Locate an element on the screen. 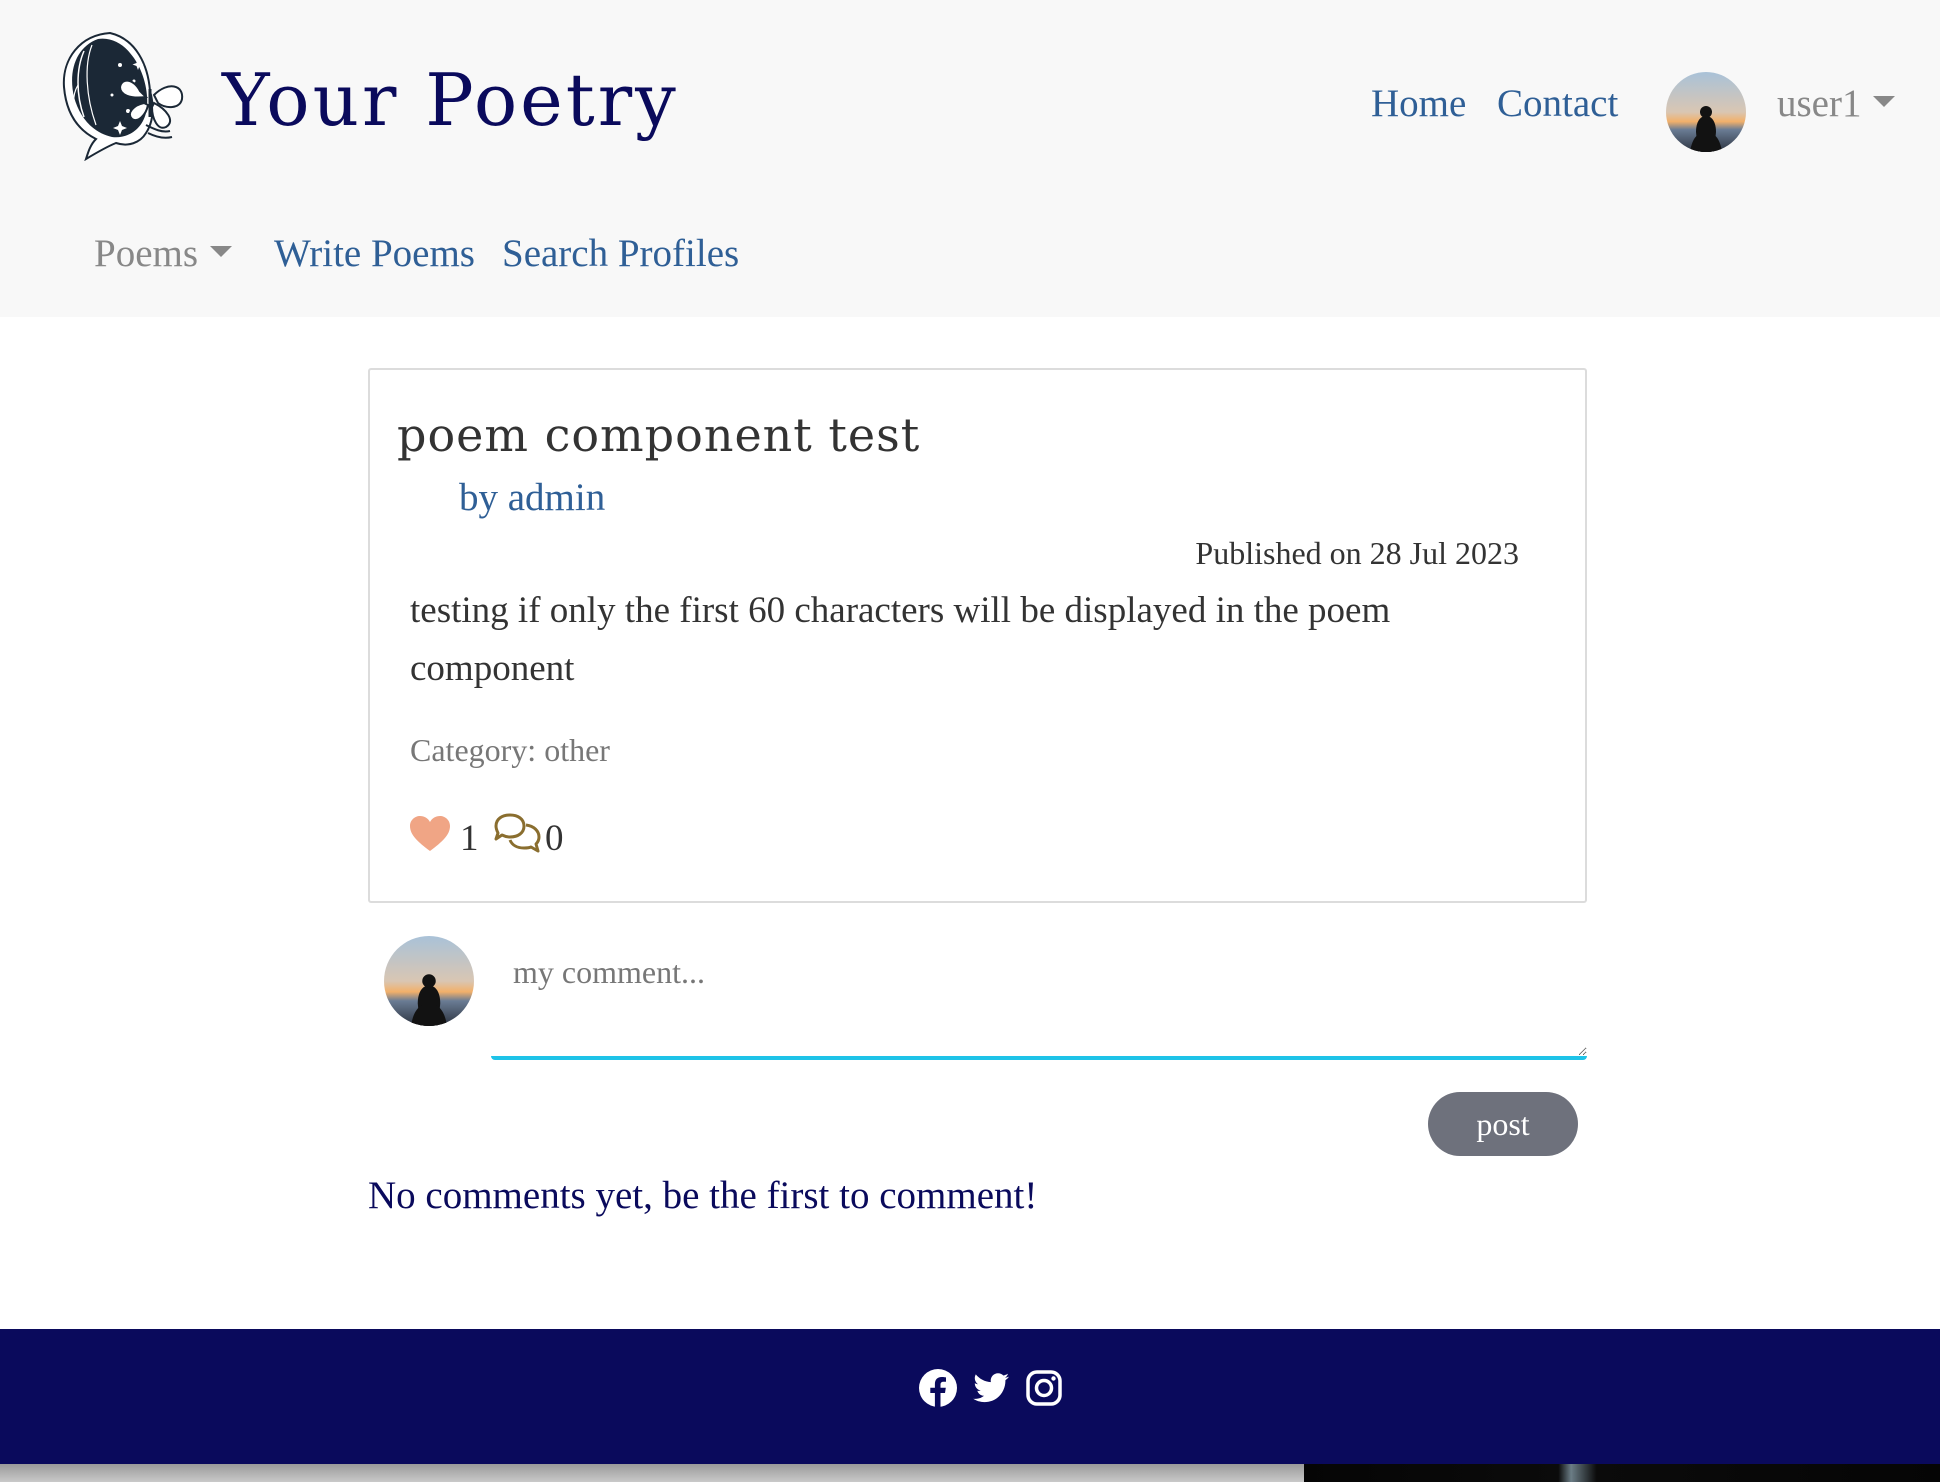 The width and height of the screenshot is (1940, 1482). window-bottom-dark-area is located at coordinates (1622, 1473).